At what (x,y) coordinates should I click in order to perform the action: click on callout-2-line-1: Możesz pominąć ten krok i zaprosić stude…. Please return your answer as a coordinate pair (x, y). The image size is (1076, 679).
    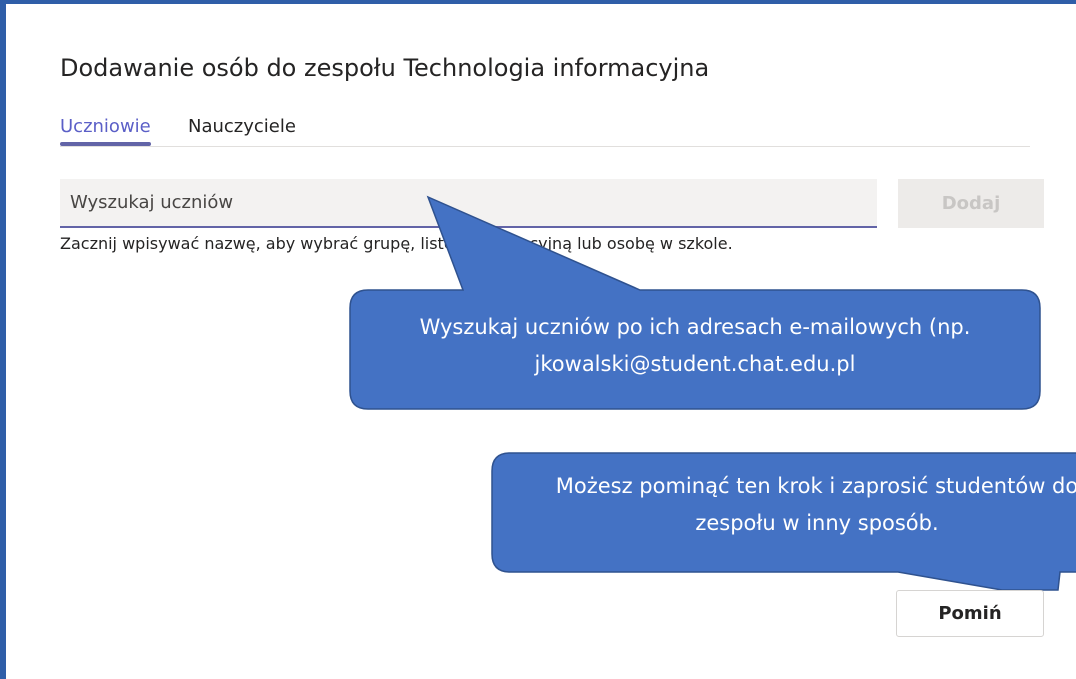
    Looking at the image, I should click on (815, 486).